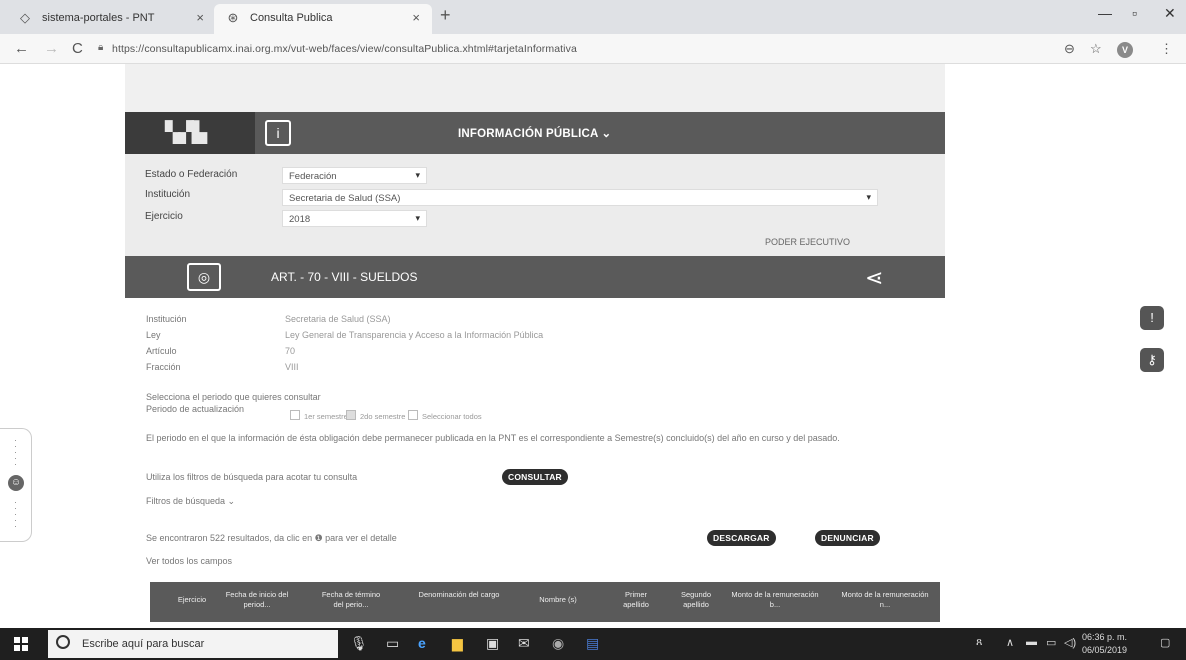  Describe the element at coordinates (351, 415) in the screenshot. I see `checkbox-2do-semestre` at that location.